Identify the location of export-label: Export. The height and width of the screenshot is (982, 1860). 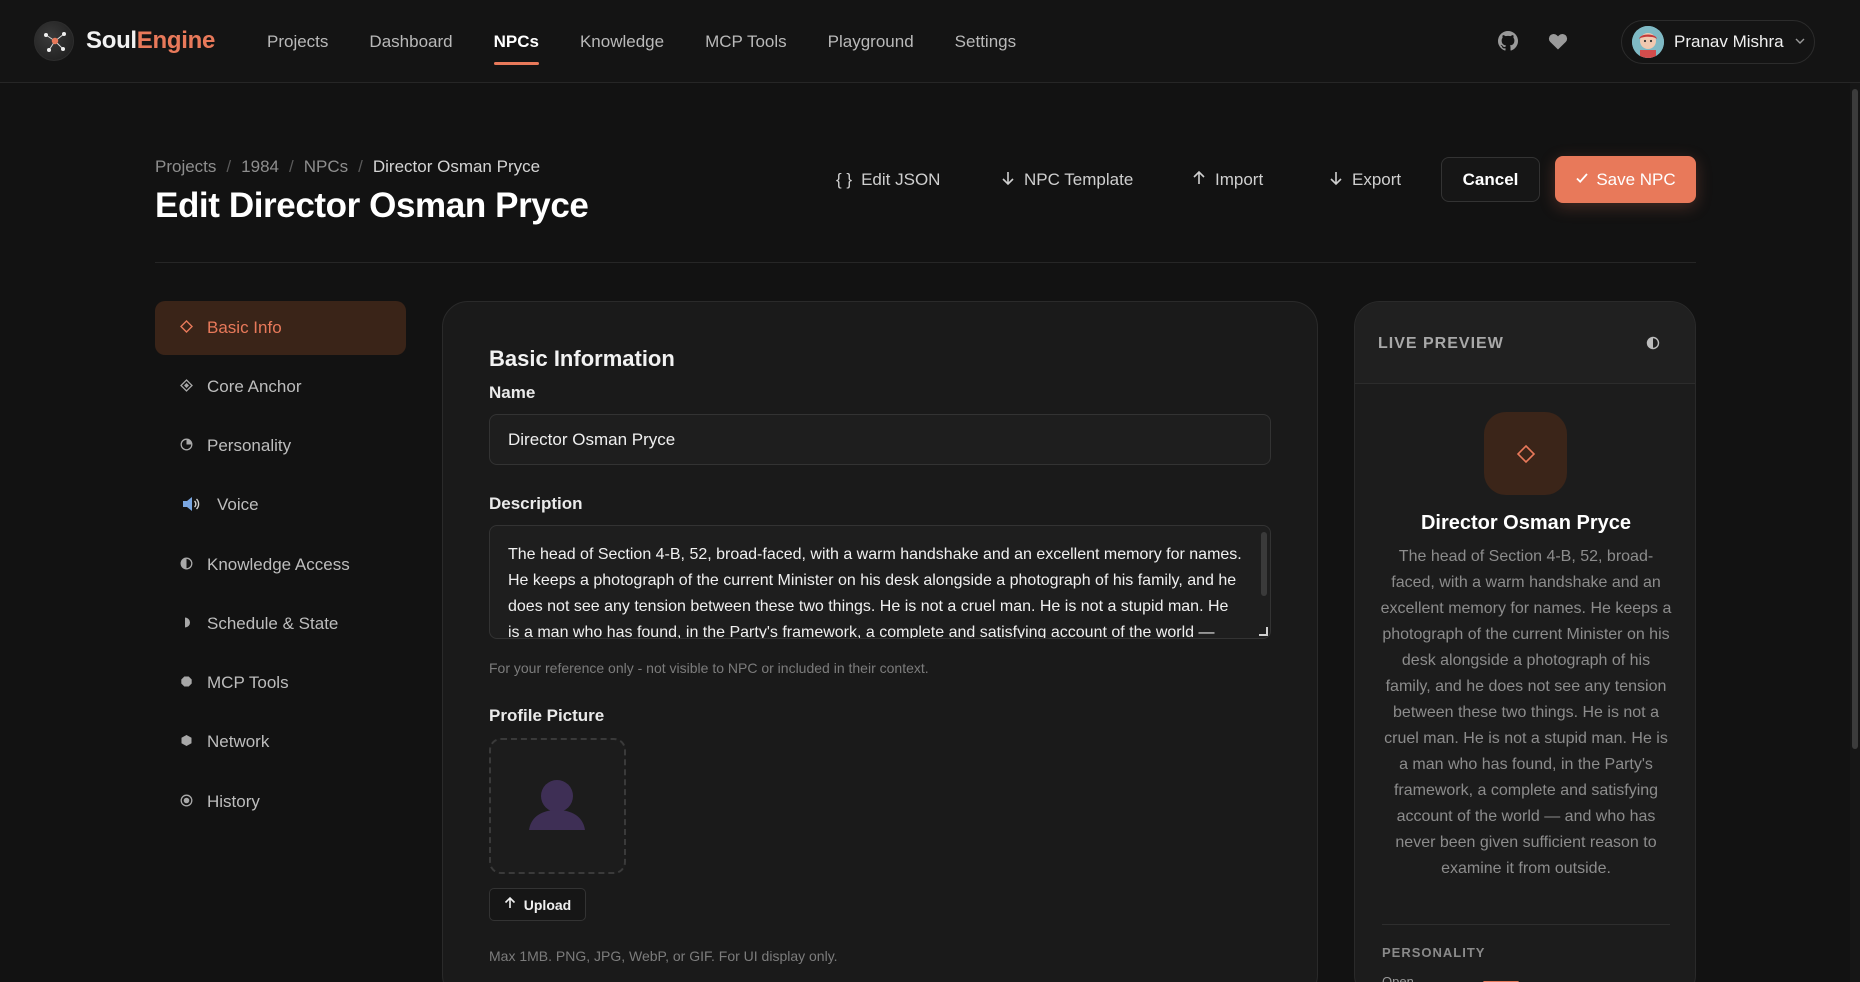
(1377, 179).